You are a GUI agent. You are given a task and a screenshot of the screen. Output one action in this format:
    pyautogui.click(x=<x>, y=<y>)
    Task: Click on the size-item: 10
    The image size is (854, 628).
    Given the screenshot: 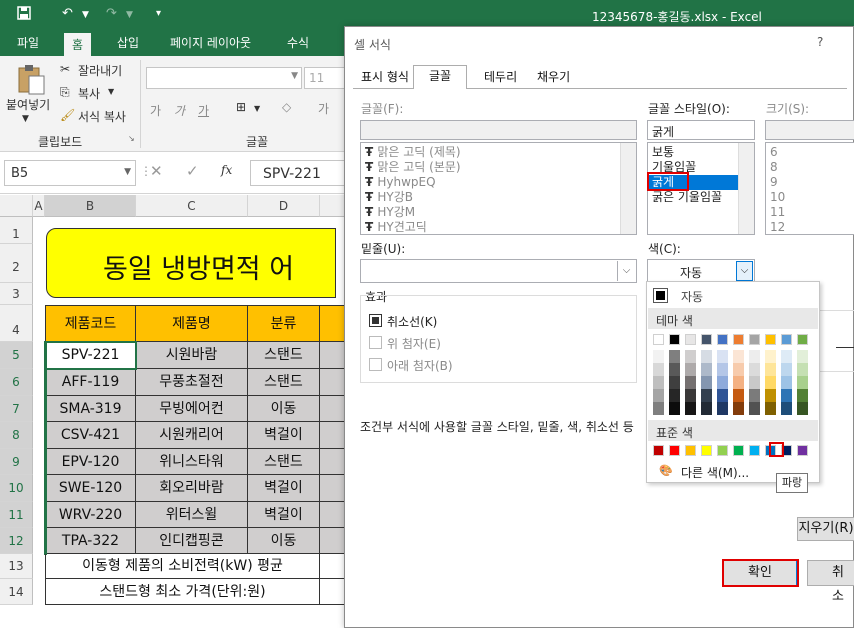 What is the action you would take?
    pyautogui.click(x=810, y=197)
    